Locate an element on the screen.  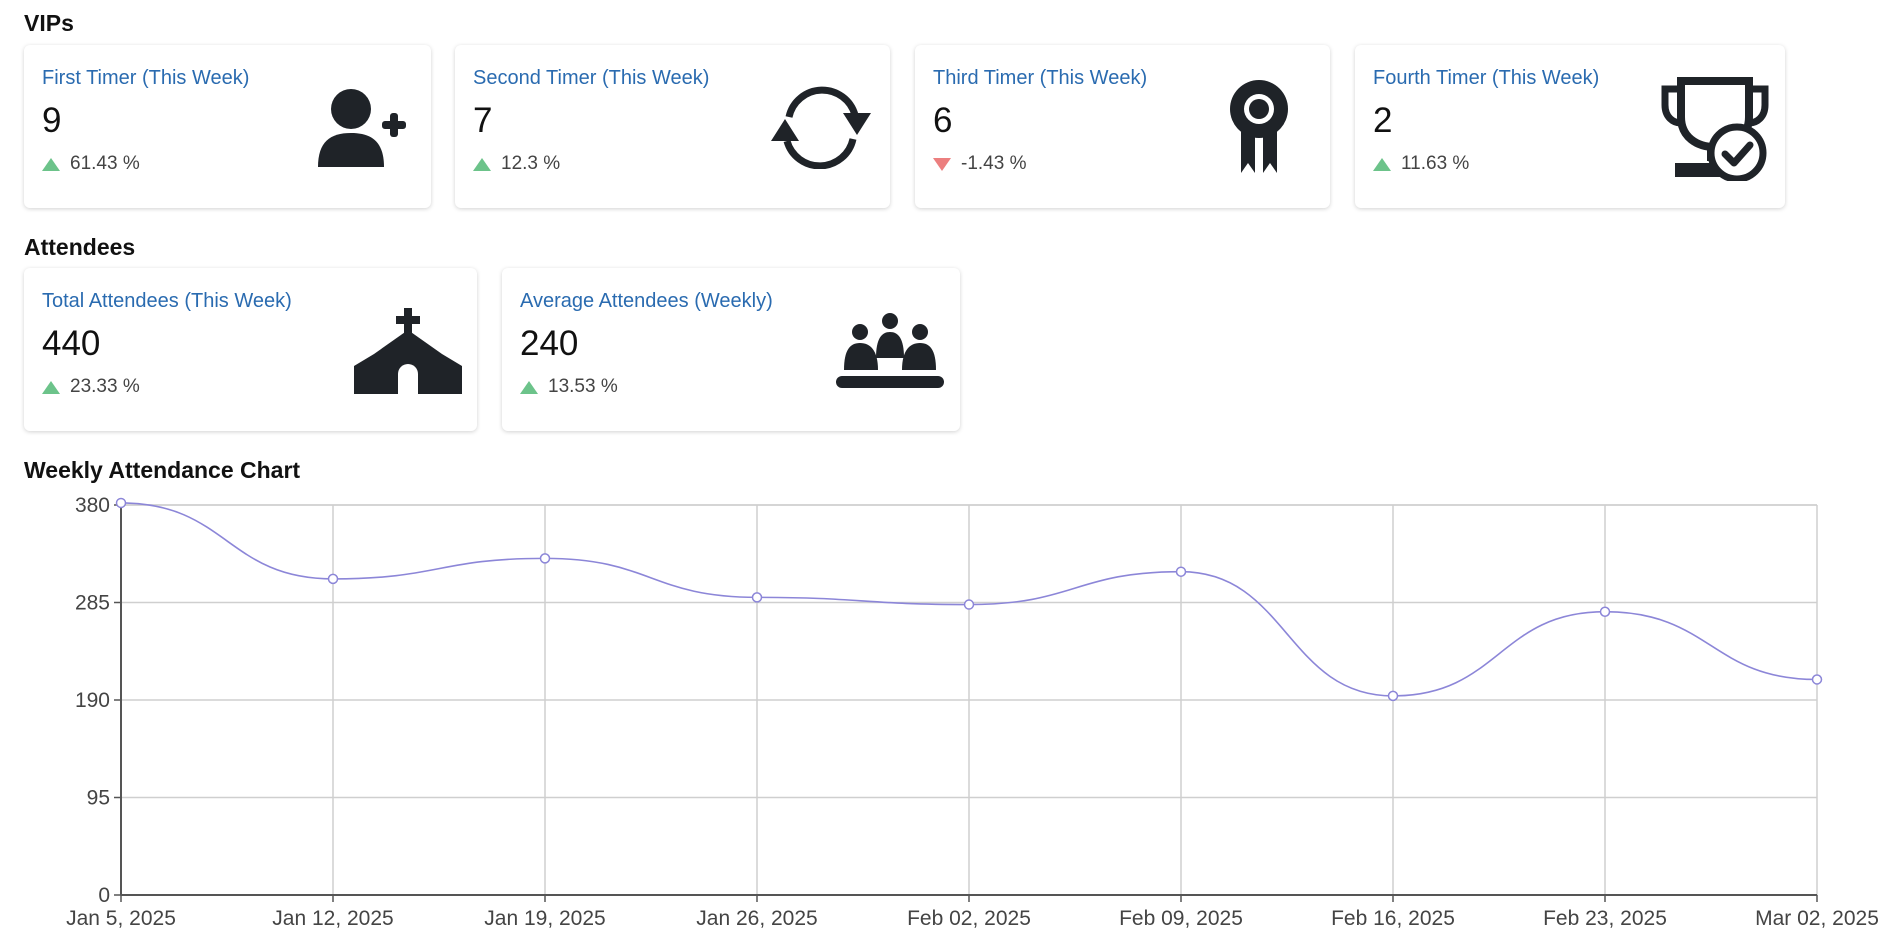
x-tick-label: Mar 02, 2025 is located at coordinates (1816, 918).